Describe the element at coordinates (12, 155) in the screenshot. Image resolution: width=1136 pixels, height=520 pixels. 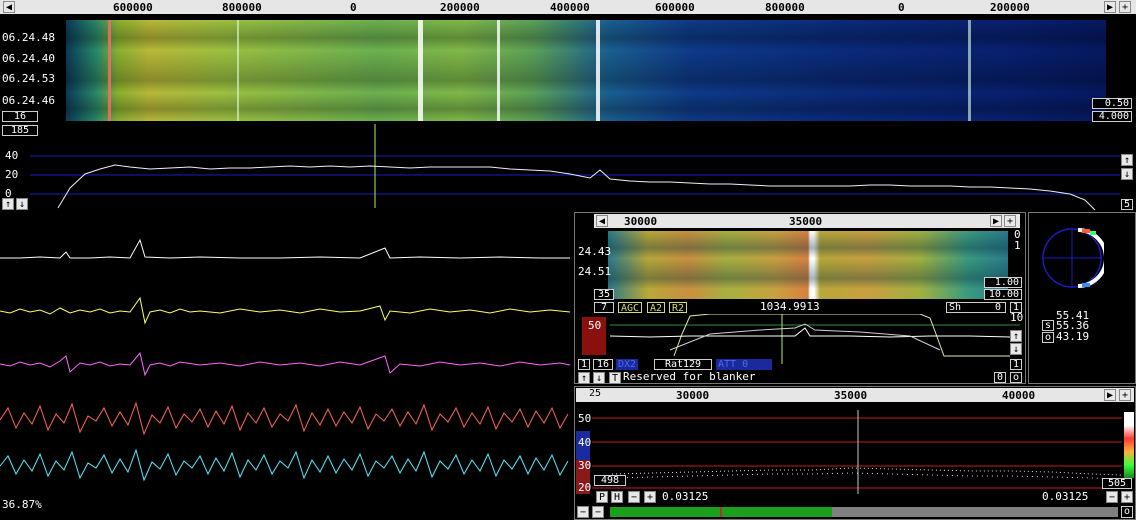
I see `spectrum-y-label: 40` at that location.